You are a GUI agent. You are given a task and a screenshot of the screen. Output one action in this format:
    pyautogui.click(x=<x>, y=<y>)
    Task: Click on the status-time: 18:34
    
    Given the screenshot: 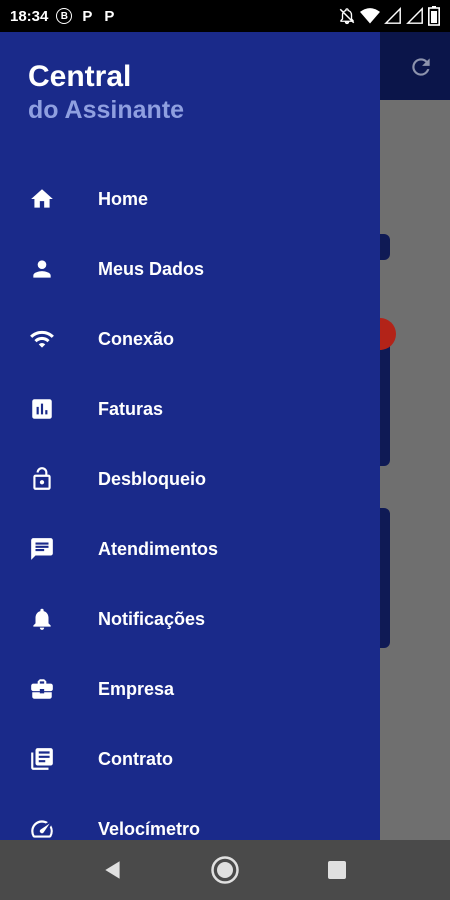 What is the action you would take?
    pyautogui.click(x=29, y=16)
    